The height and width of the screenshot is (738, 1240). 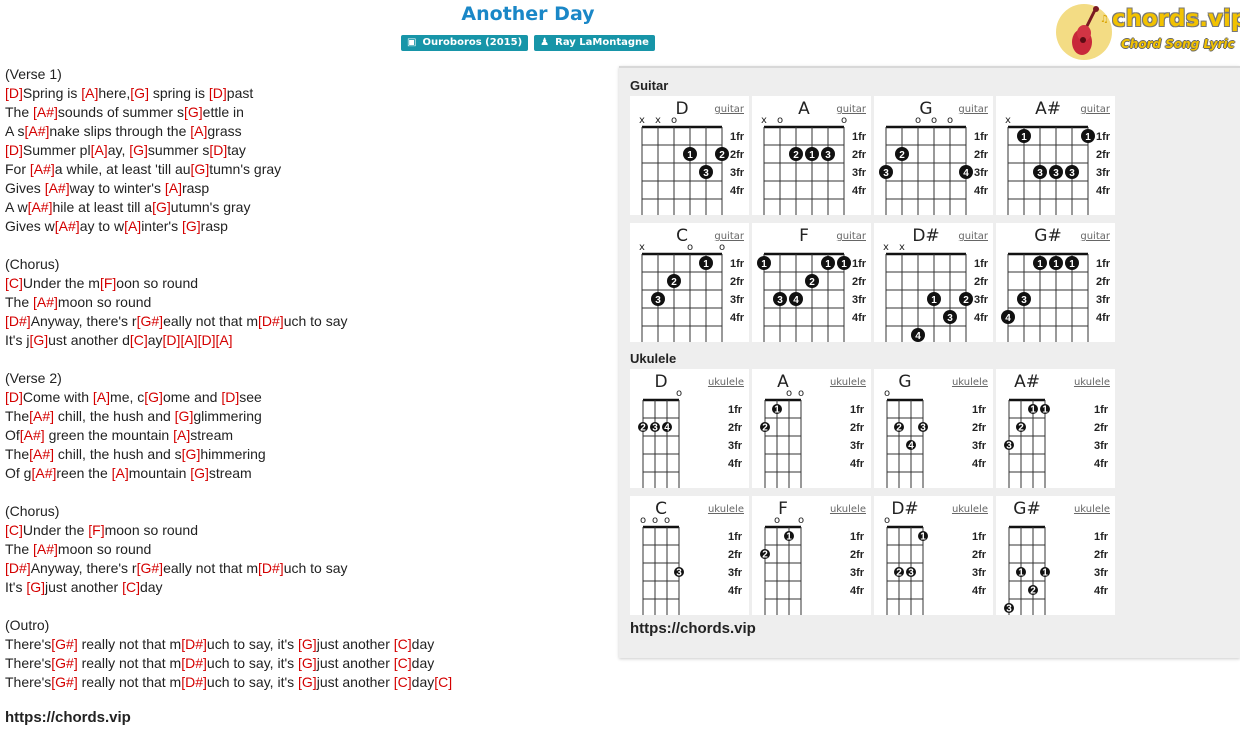 What do you see at coordinates (1055, 282) in the screenshot?
I see `guitar-chord-g-sharp: G# guitar 1fr 2fr 3fr 4fr 1 1 1 3 4` at bounding box center [1055, 282].